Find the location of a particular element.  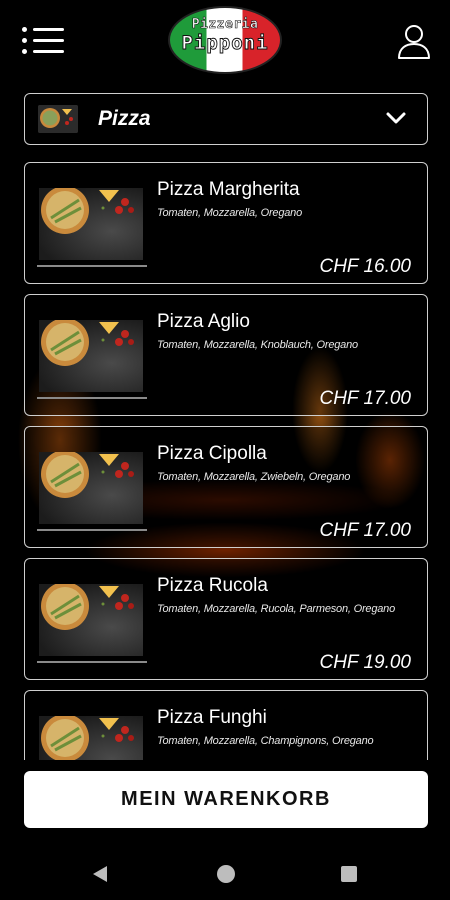

product-price: CHF 19.00 is located at coordinates (365, 662).